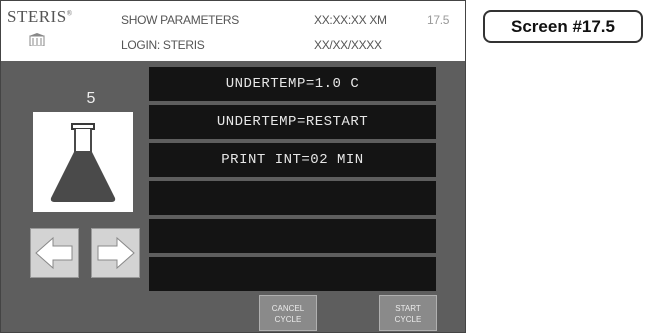 This screenshot has height=335, width=648. What do you see at coordinates (91, 98) in the screenshot?
I see `item-count: 5` at bounding box center [91, 98].